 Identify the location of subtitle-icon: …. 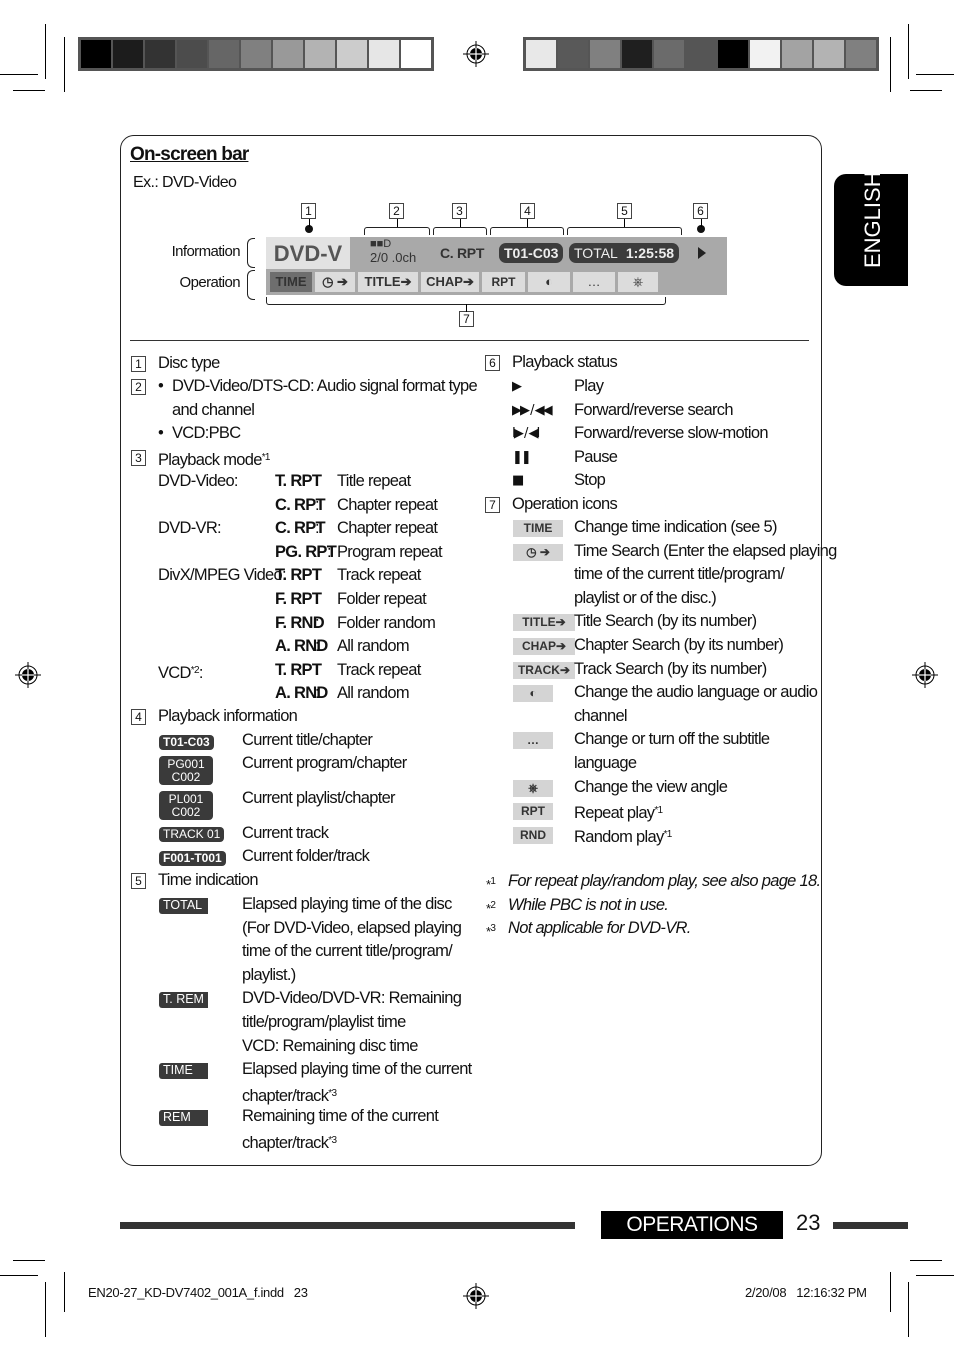
(594, 282).